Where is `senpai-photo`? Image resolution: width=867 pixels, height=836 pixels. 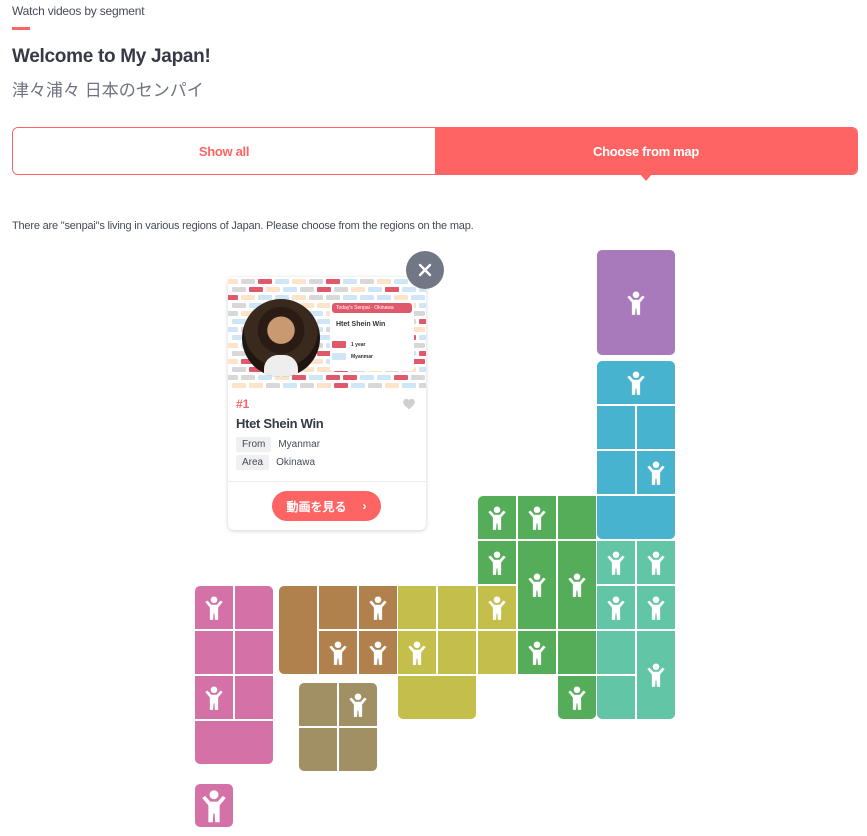 senpai-photo is located at coordinates (281, 338).